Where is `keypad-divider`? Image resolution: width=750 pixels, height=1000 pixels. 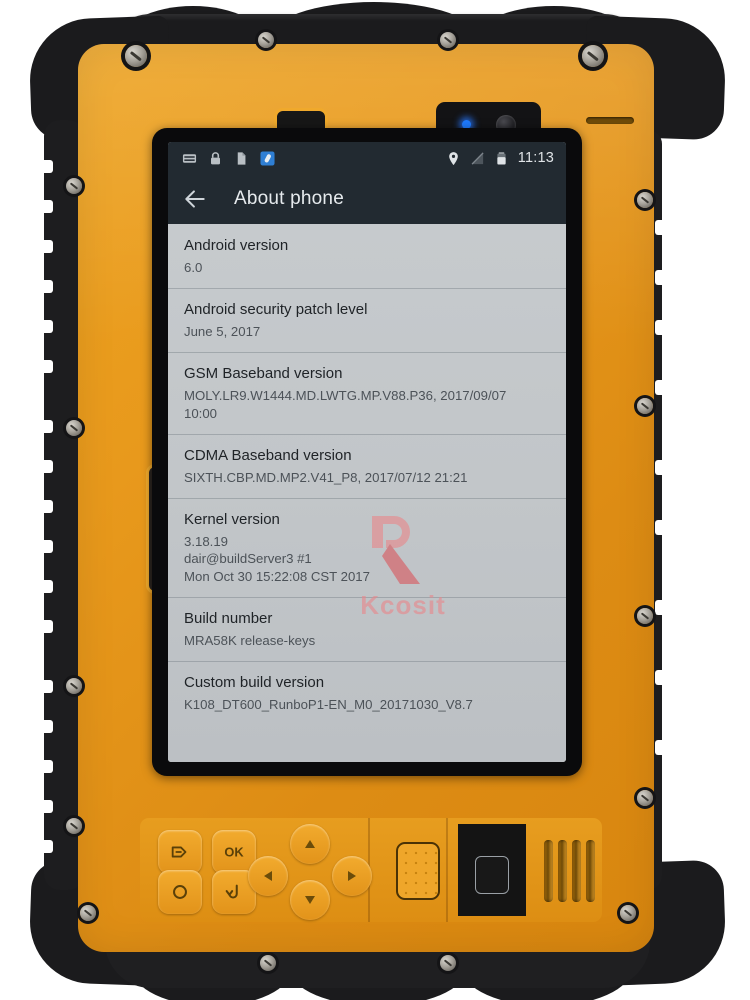
keypad-divider is located at coordinates (447, 870).